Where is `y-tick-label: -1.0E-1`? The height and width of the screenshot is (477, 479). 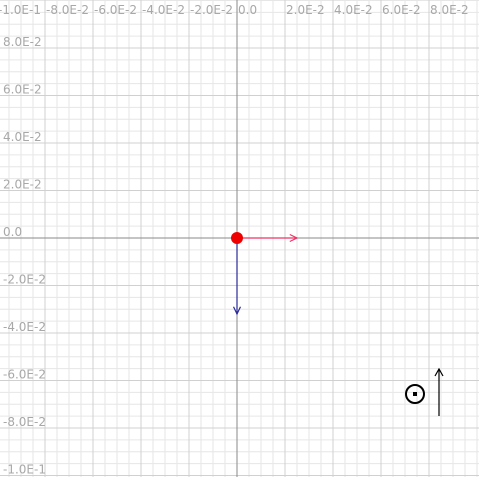
y-tick-label: -1.0E-1 is located at coordinates (24, 470).